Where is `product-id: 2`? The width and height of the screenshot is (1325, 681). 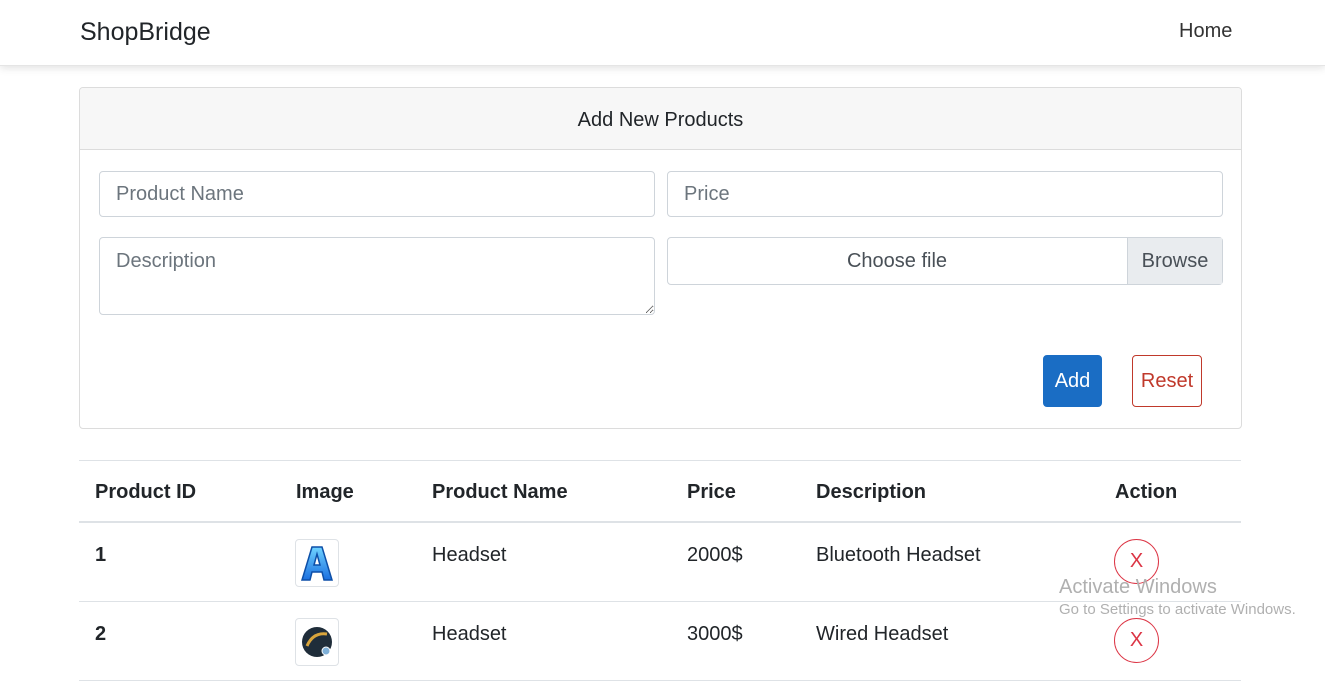
product-id: 2 is located at coordinates (101, 634).